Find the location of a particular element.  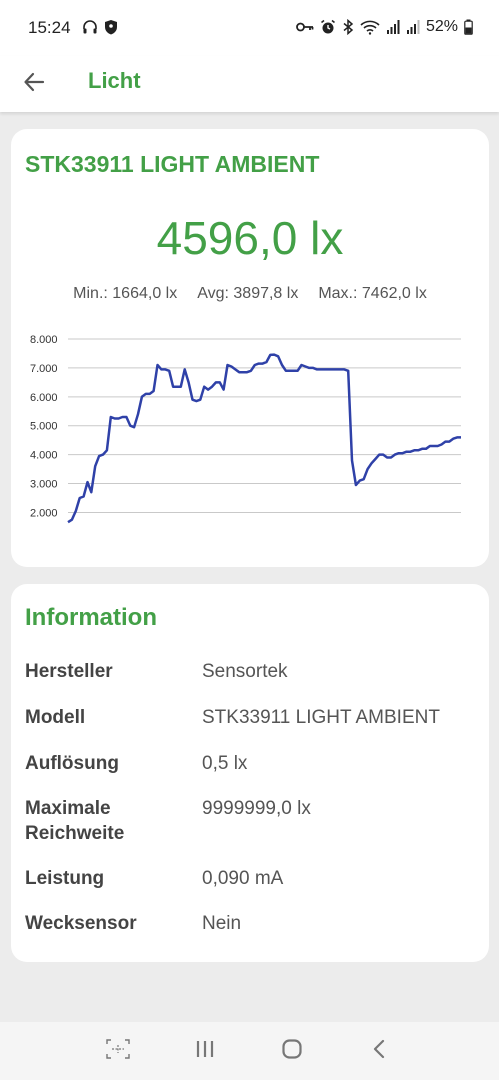

information-title: Information is located at coordinates (91, 617).